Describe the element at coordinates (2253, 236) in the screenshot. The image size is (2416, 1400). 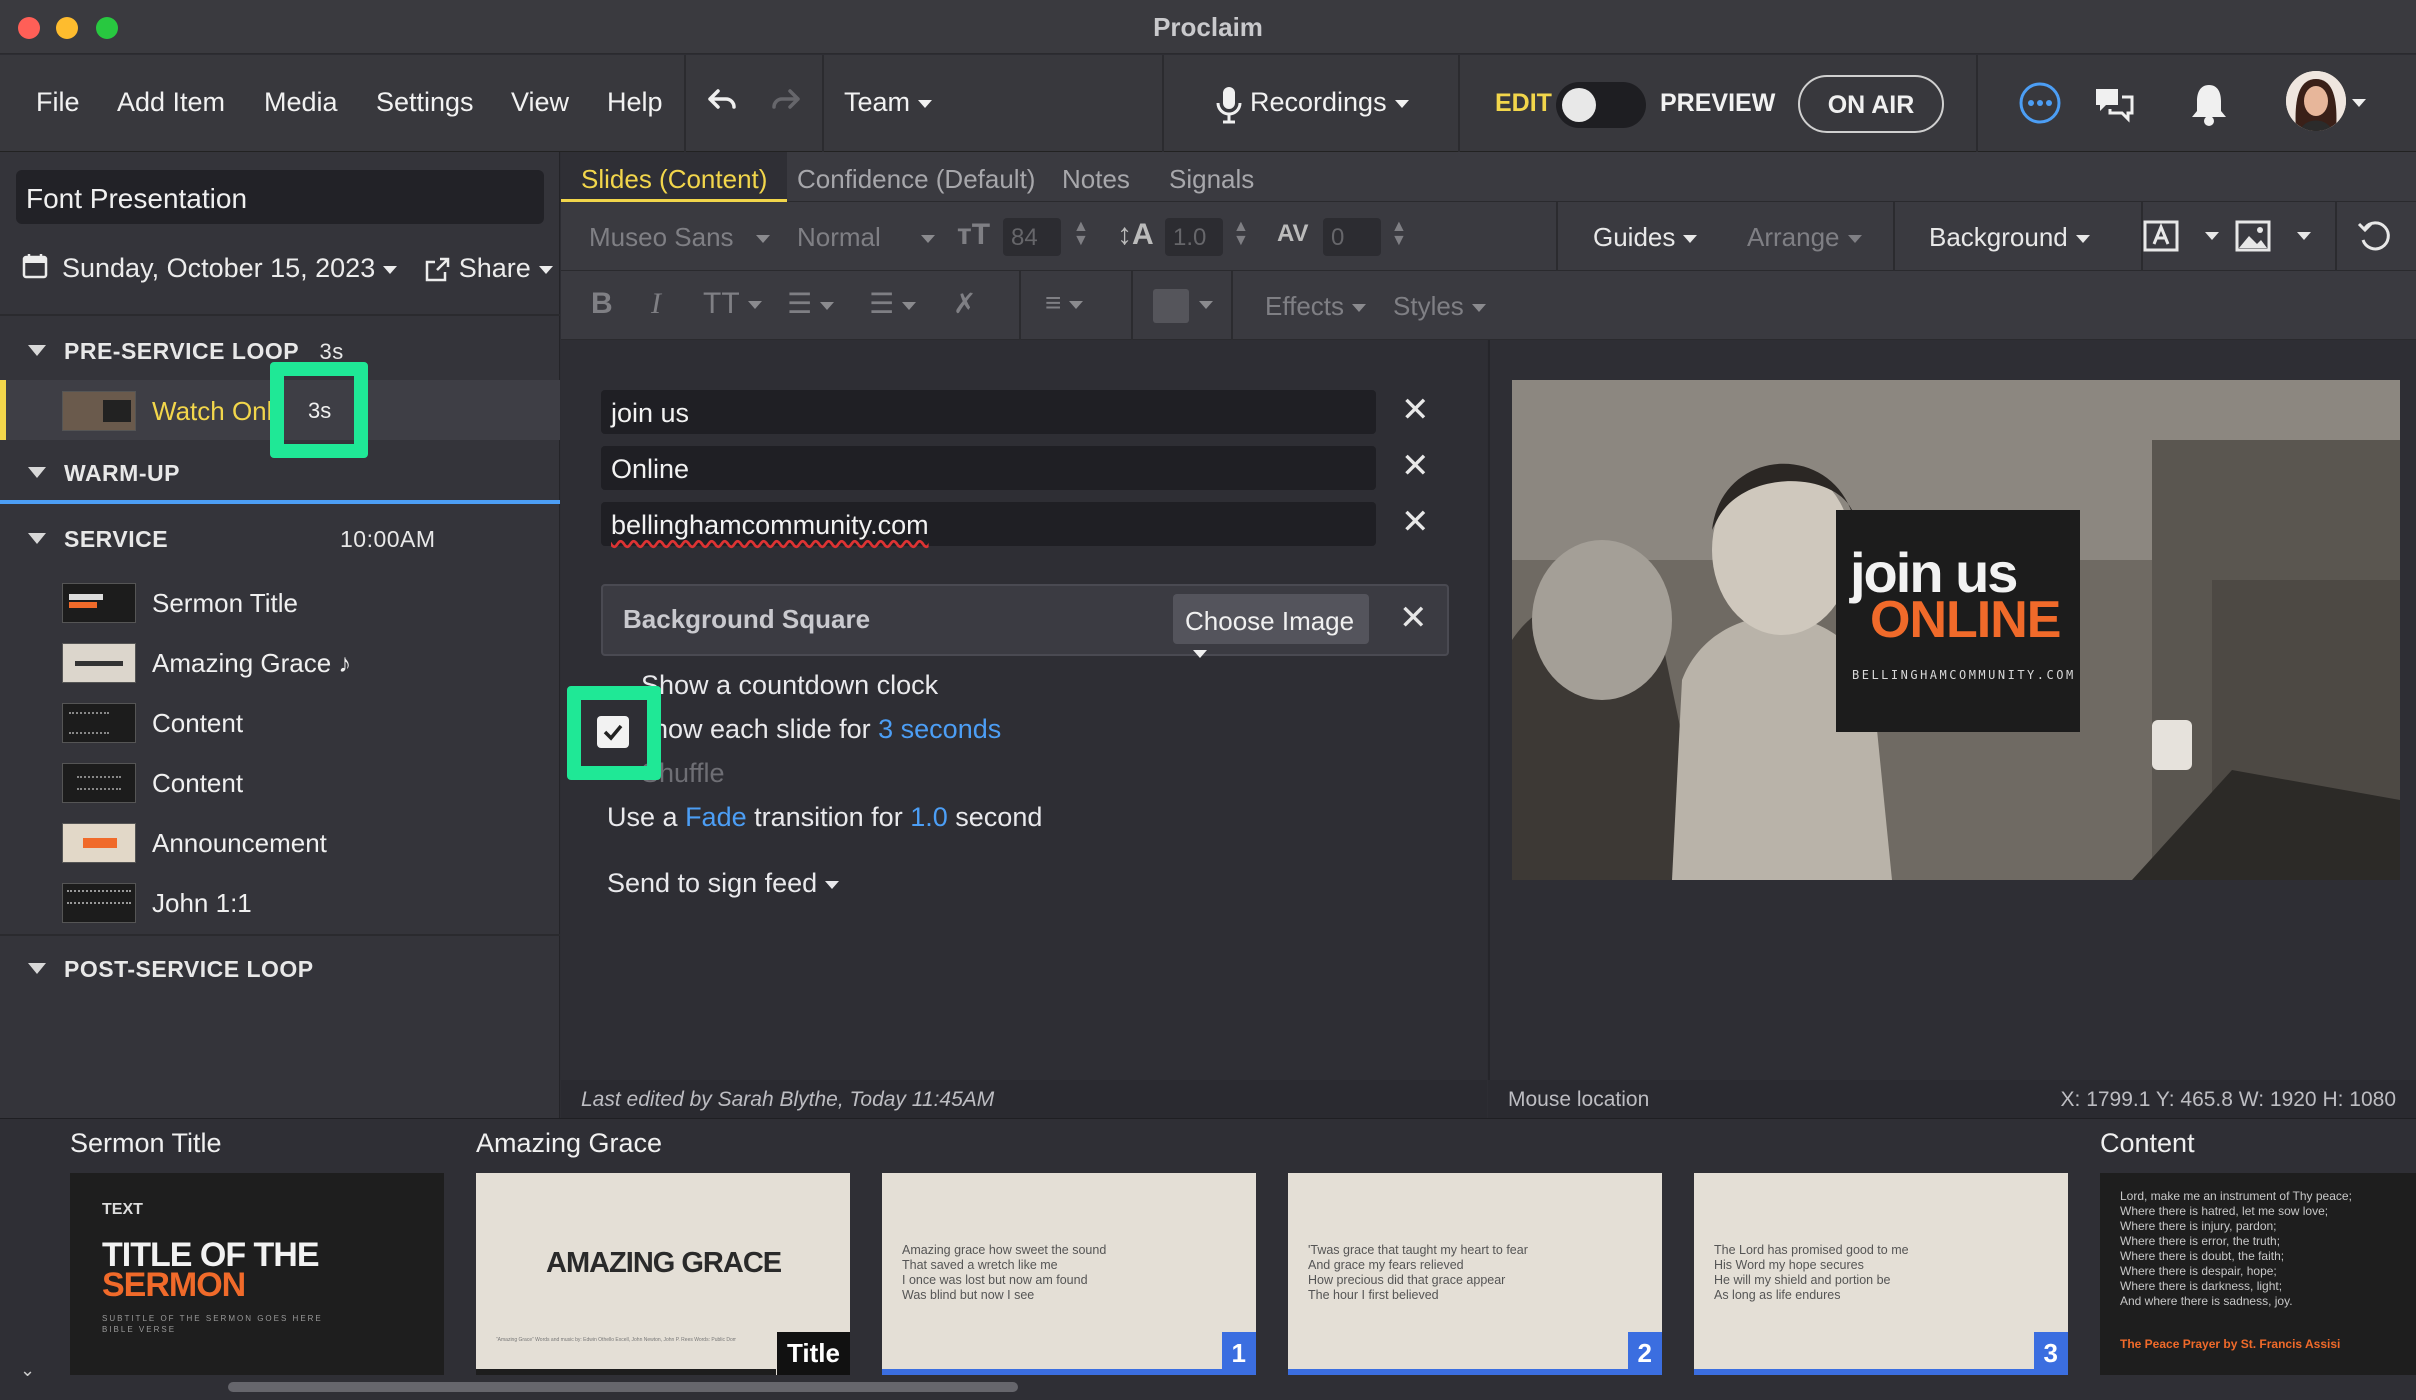
I see `image-icon` at that location.